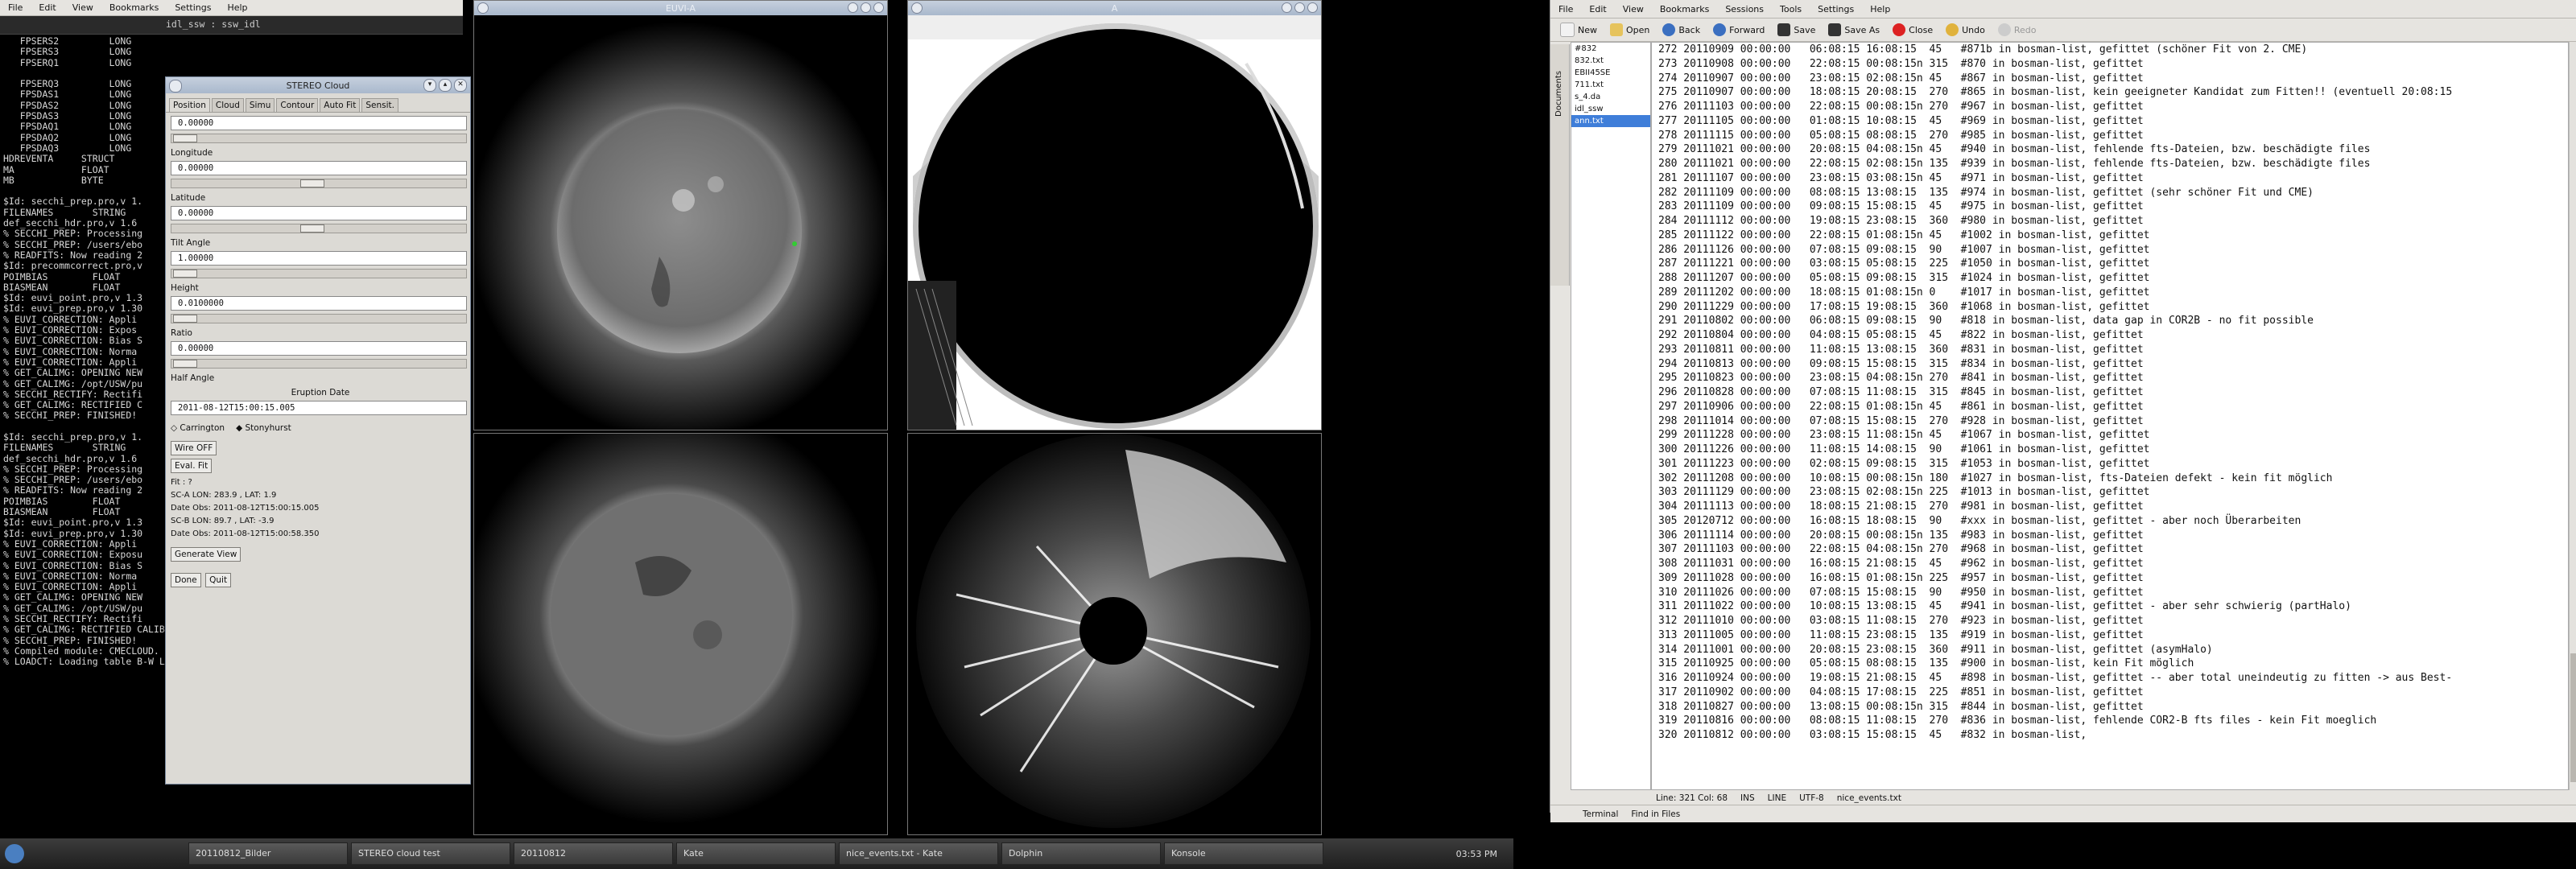  What do you see at coordinates (319, 273) in the screenshot?
I see `height-slider` at bounding box center [319, 273].